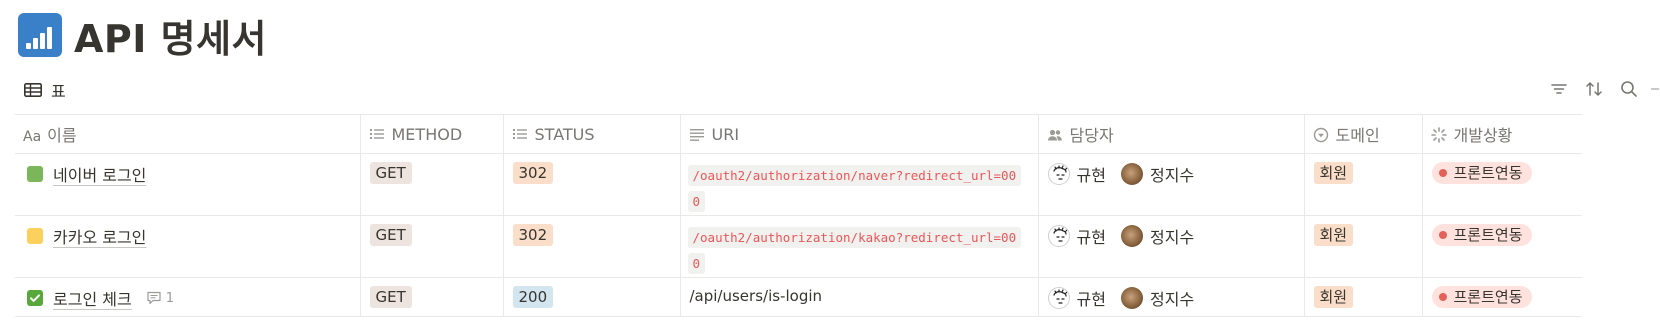  I want to click on cell-name: 로그인 체크 1, so click(188, 297).